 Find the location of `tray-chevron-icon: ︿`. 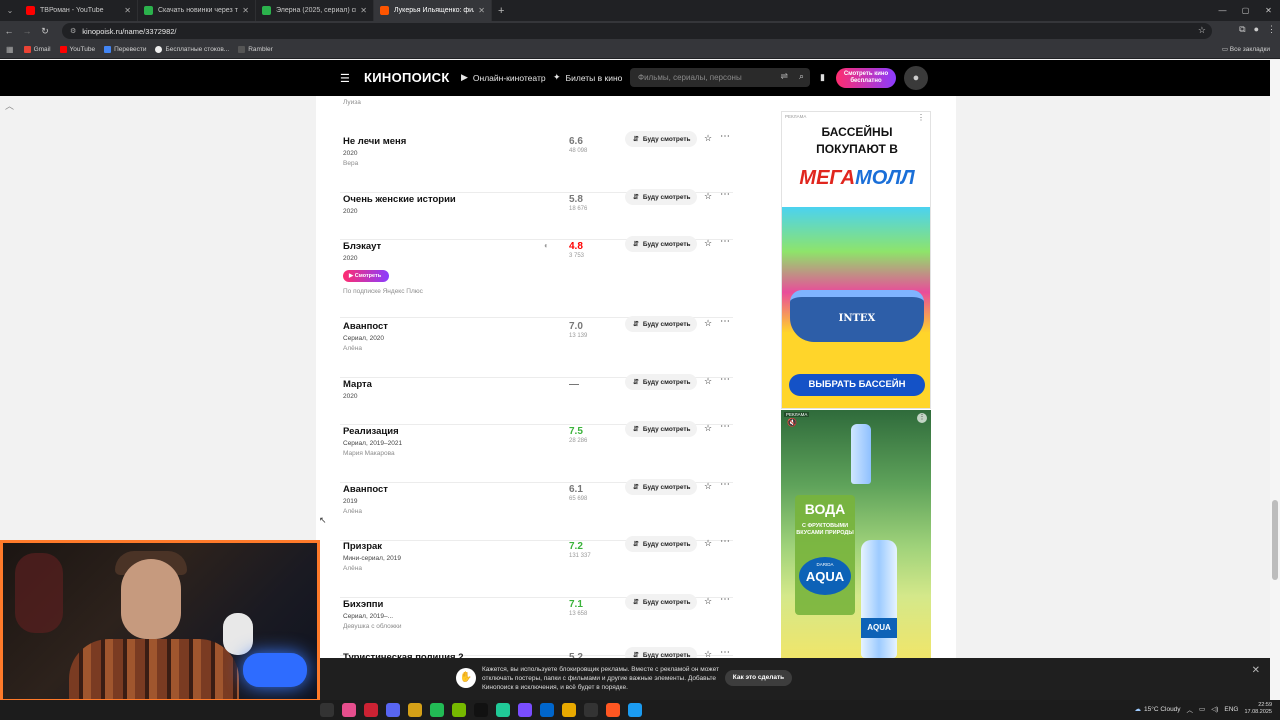

tray-chevron-icon: ︿ is located at coordinates (1190, 709).